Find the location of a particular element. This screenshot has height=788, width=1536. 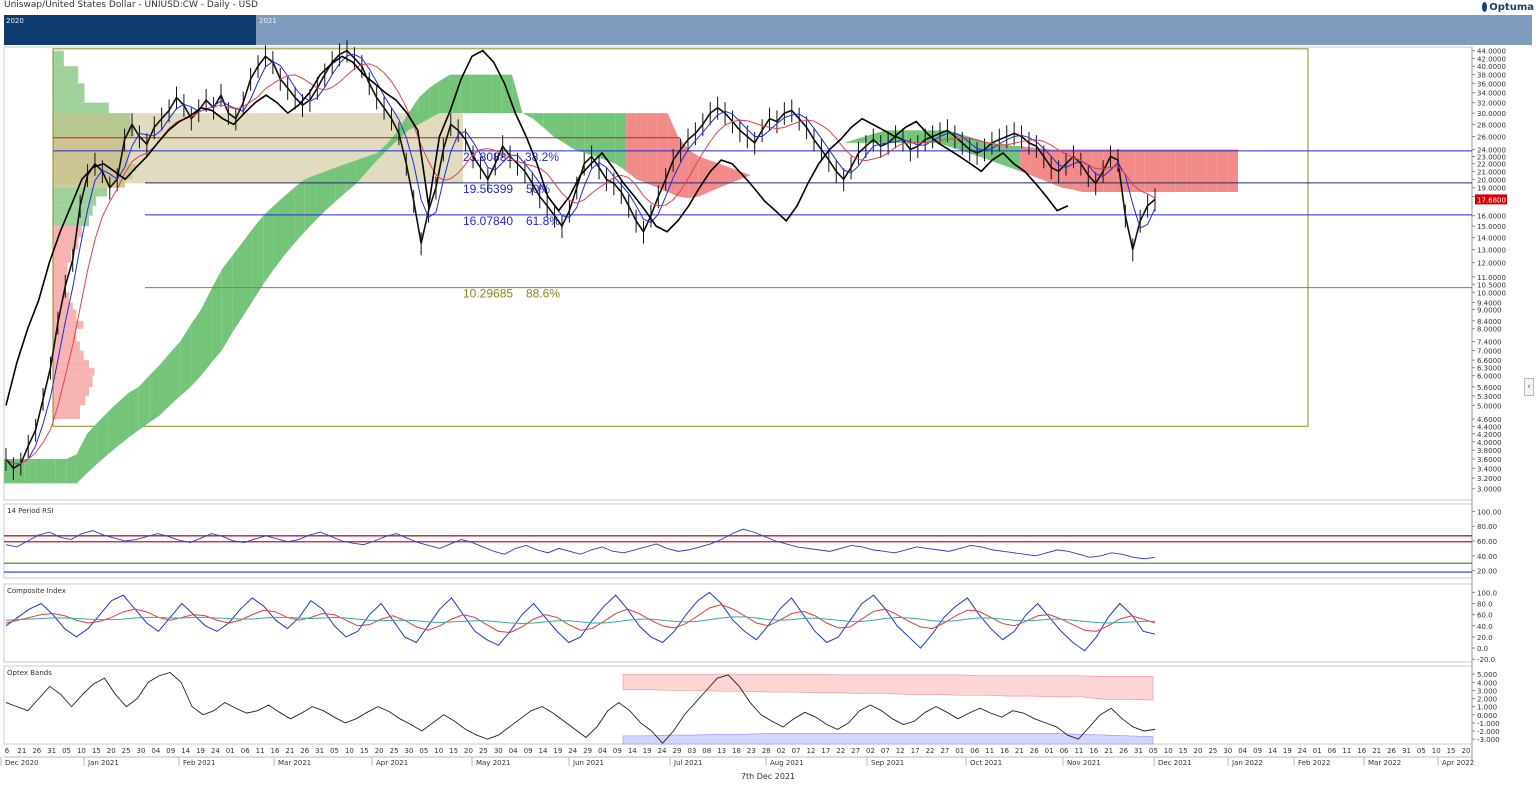

x-day-label: 01 is located at coordinates (1317, 751).